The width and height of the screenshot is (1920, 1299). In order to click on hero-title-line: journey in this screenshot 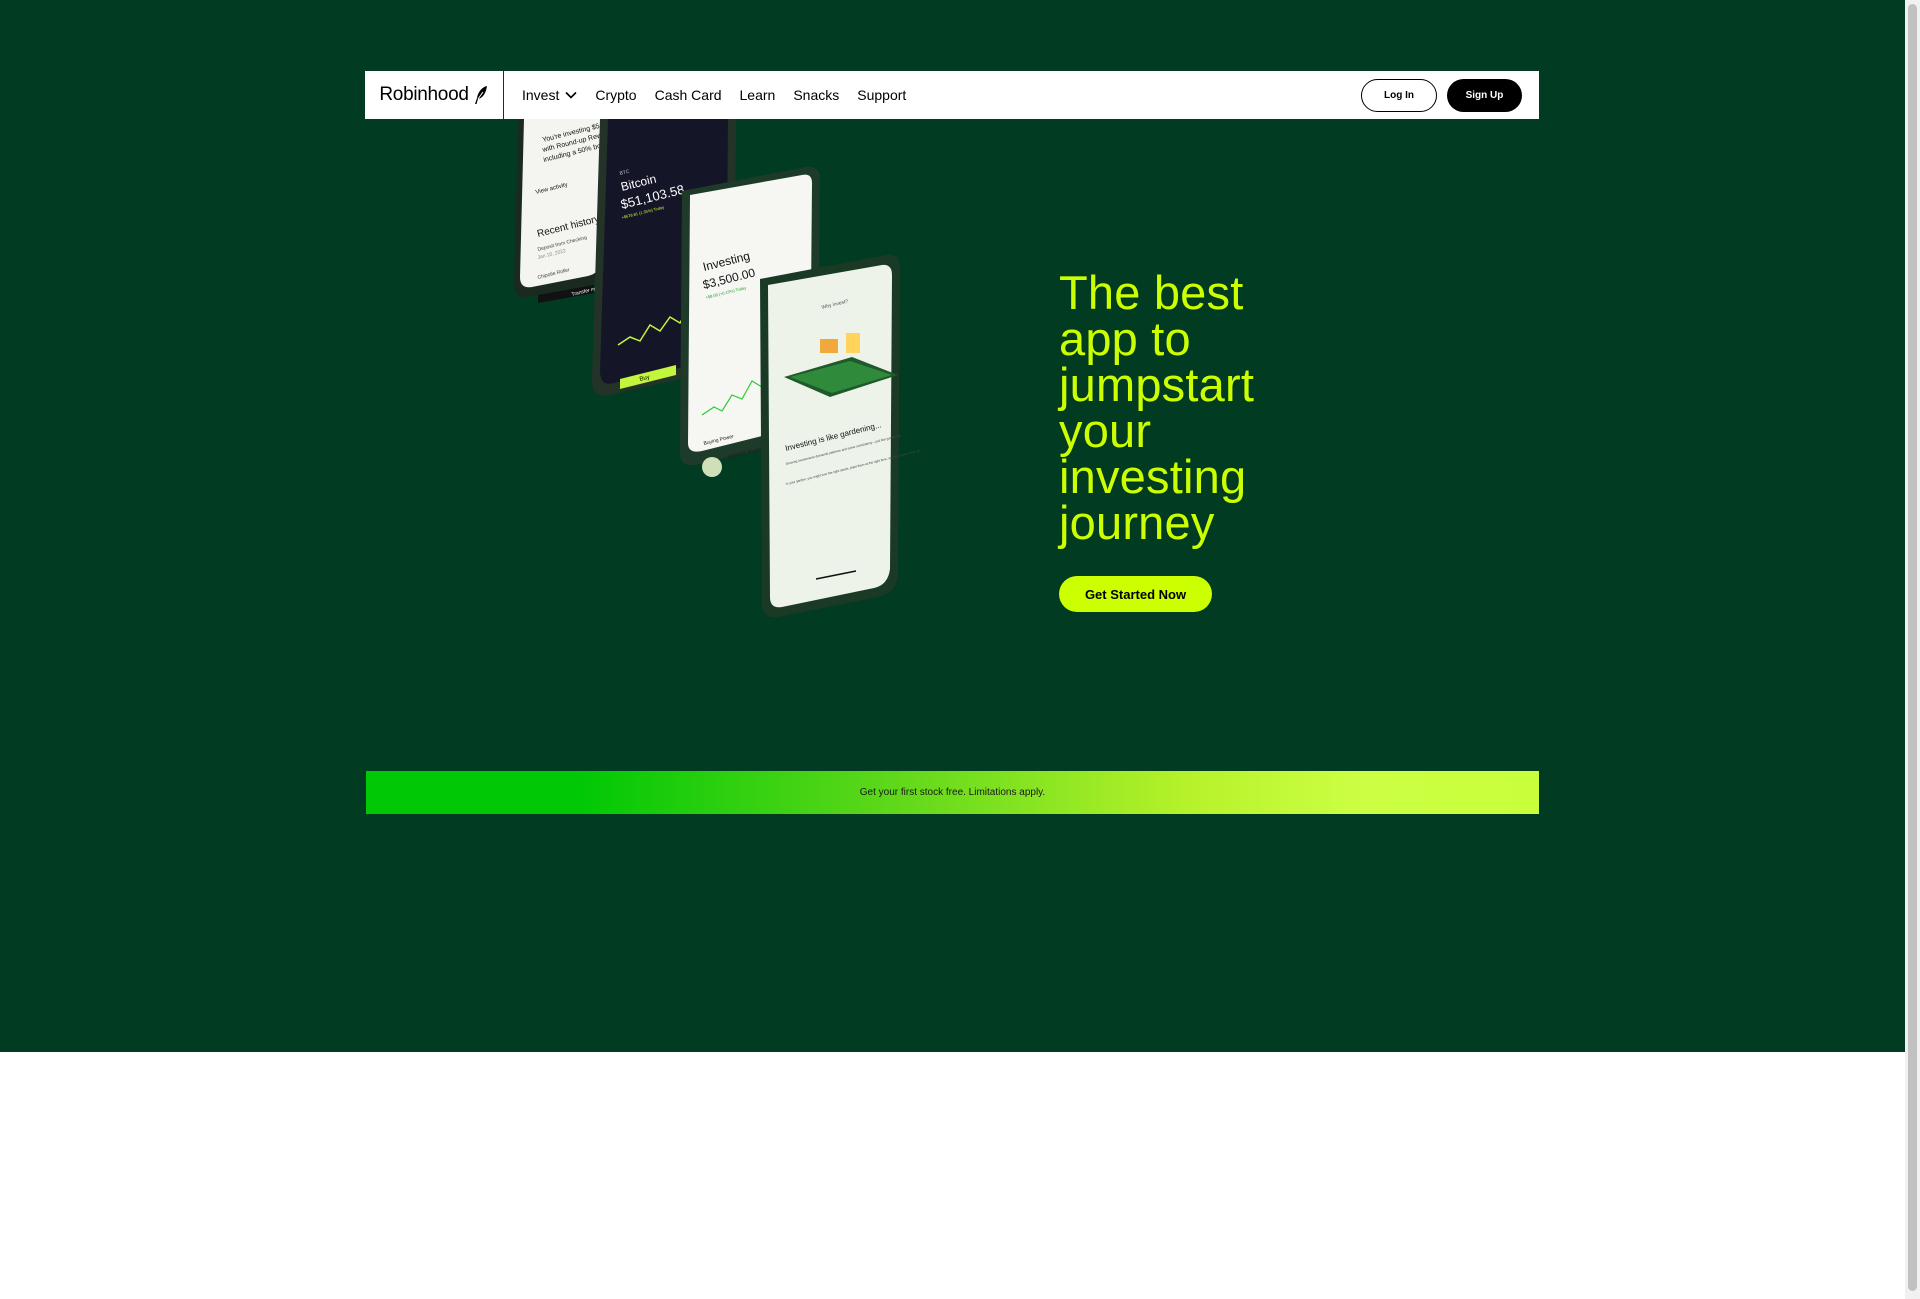, I will do `click(1137, 522)`.